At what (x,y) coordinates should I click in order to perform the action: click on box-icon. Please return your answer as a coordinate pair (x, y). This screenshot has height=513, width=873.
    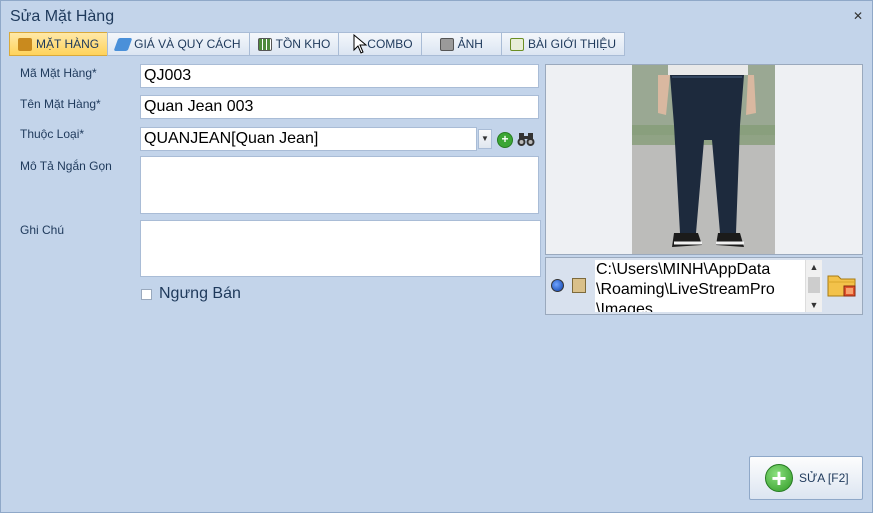
    Looking at the image, I should click on (25, 44).